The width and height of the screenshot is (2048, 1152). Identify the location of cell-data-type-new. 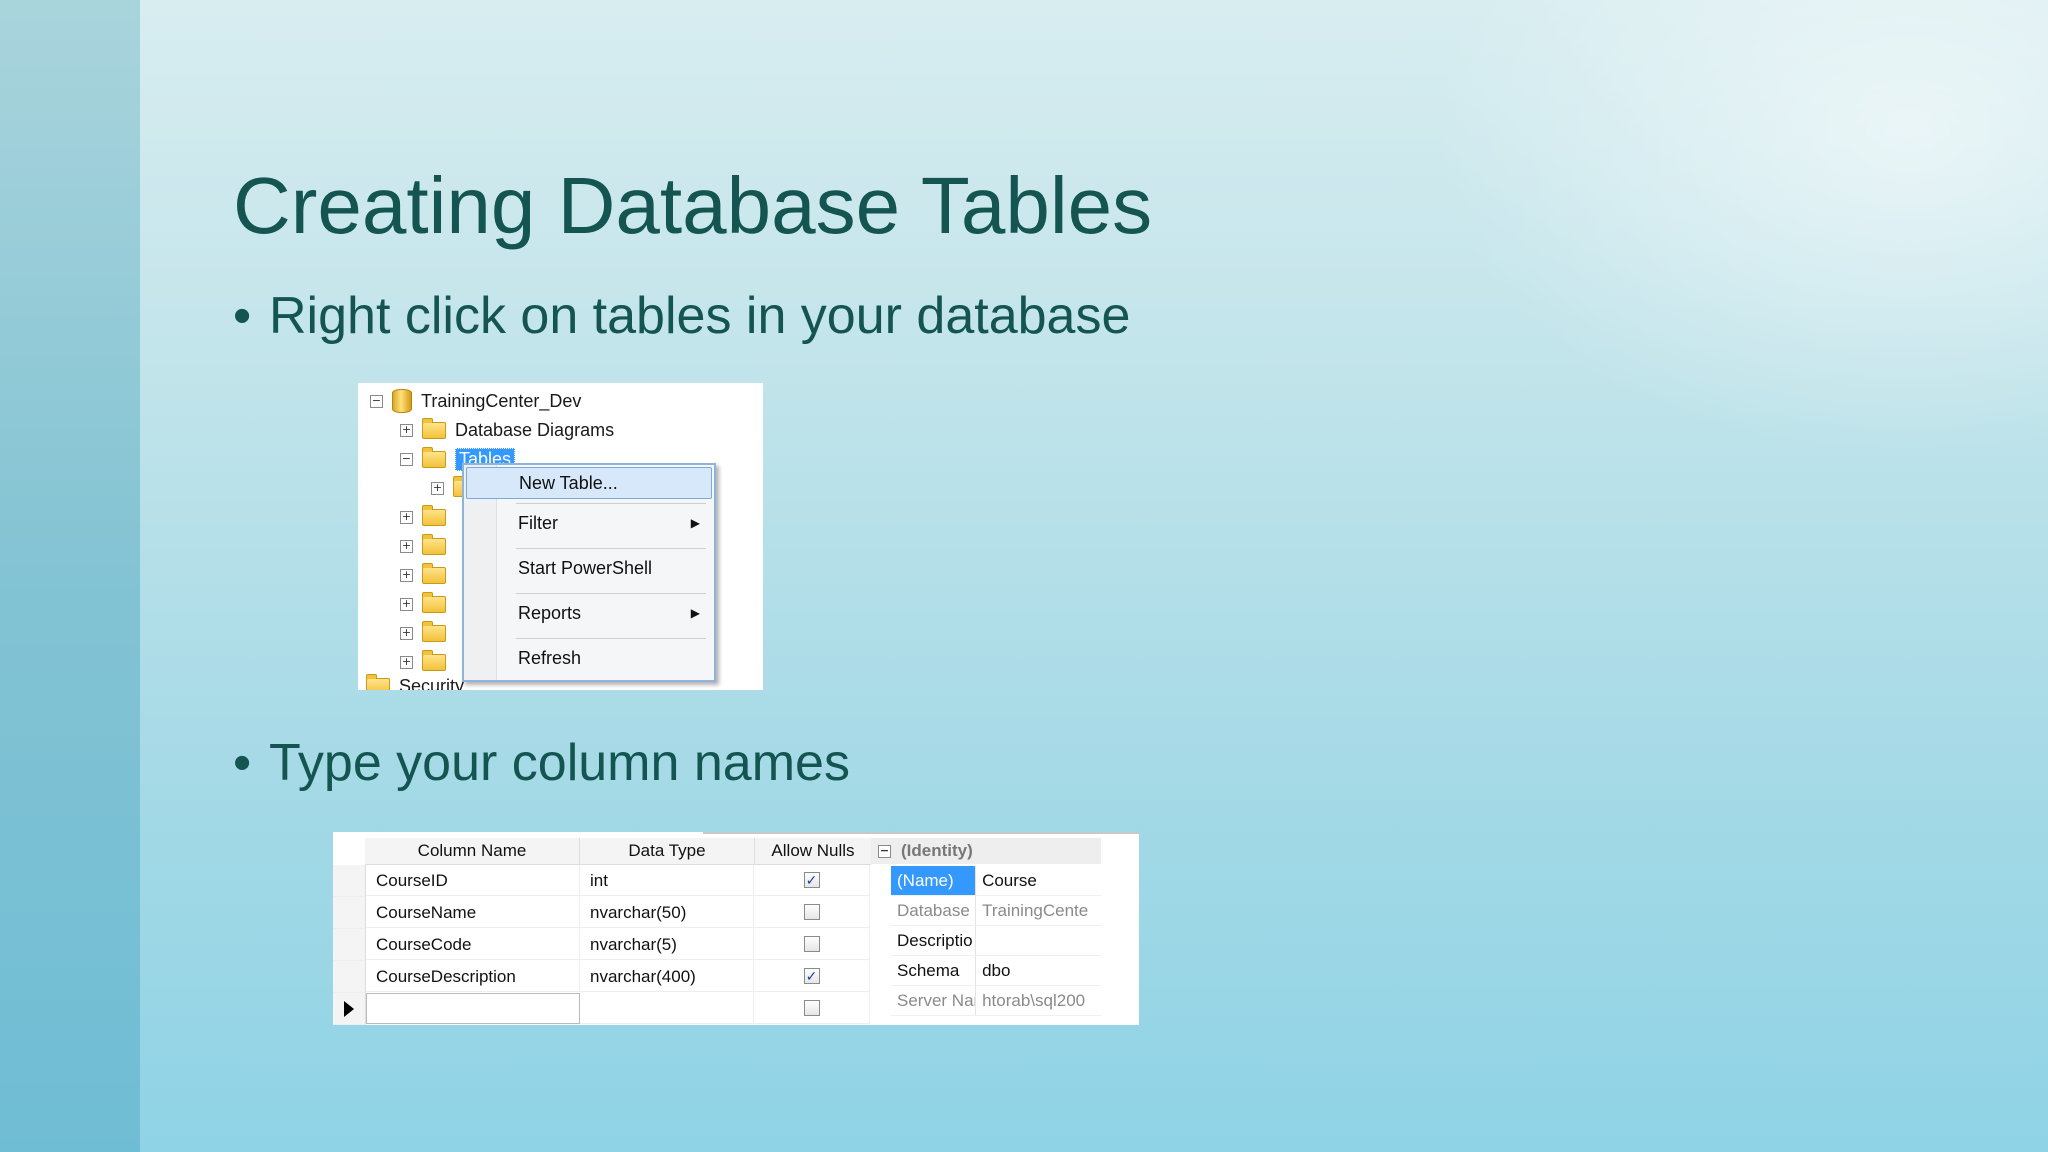
(667, 1008).